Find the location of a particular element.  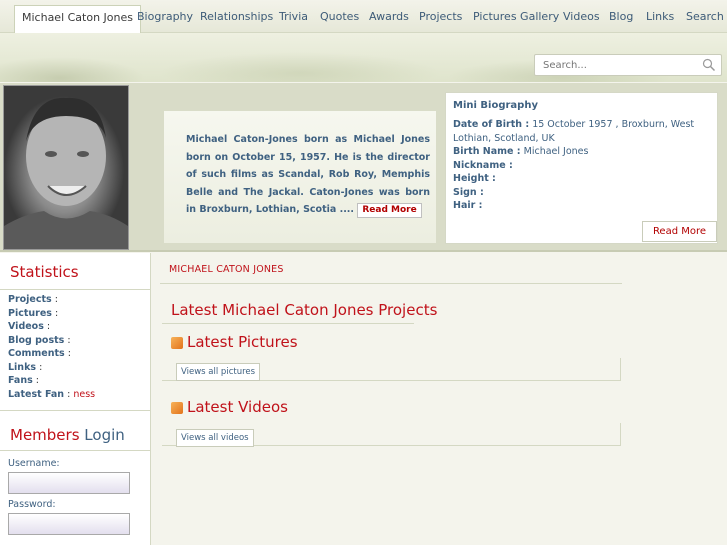

members-divider is located at coordinates (75, 410).